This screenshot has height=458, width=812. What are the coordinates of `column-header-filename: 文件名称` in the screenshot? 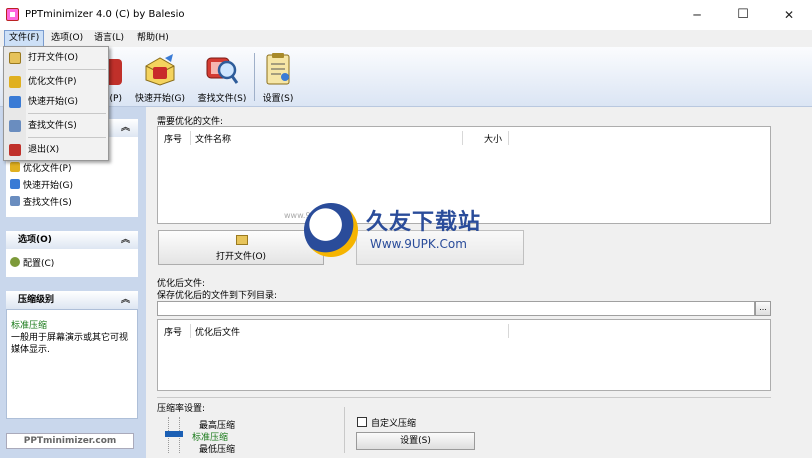 It's located at (213, 138).